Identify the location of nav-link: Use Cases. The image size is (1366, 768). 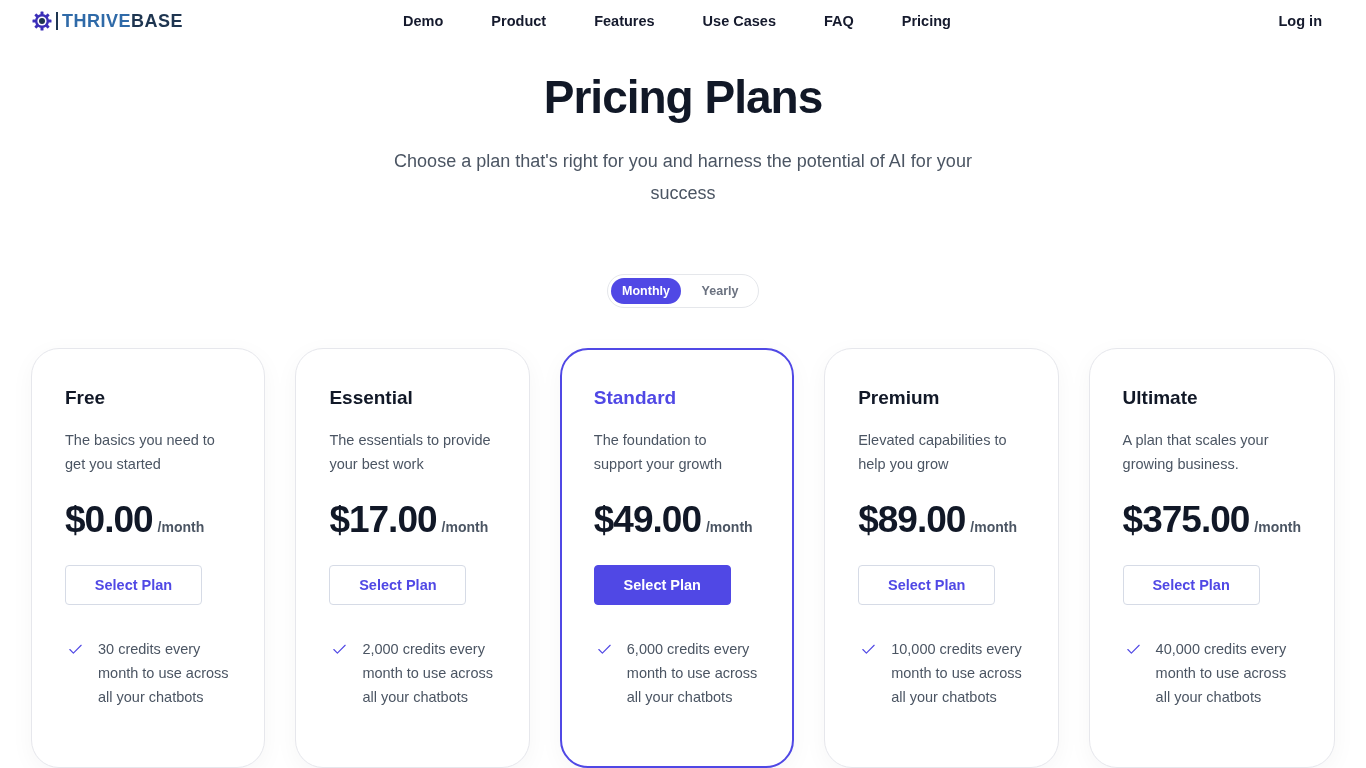
(739, 20).